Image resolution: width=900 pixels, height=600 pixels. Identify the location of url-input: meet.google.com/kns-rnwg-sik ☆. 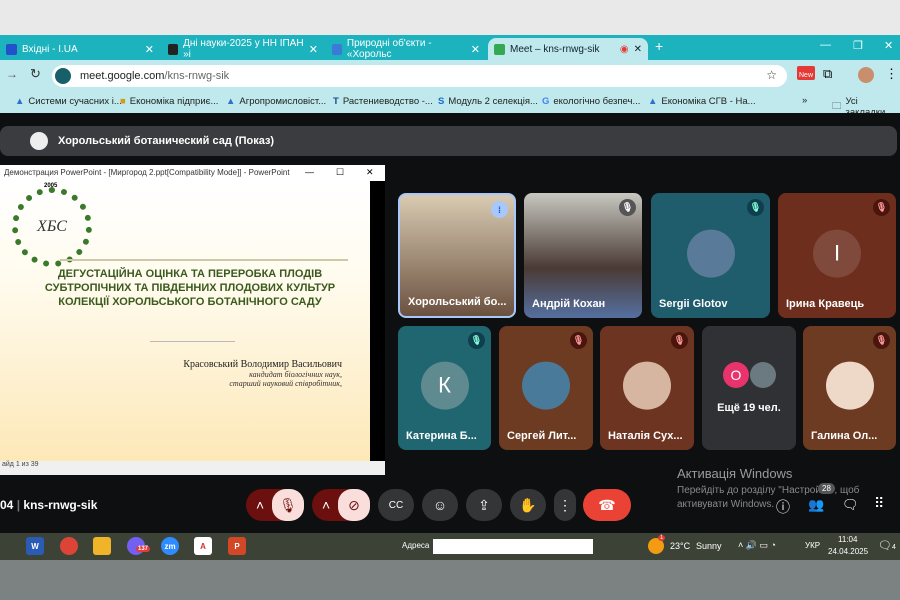
(419, 76).